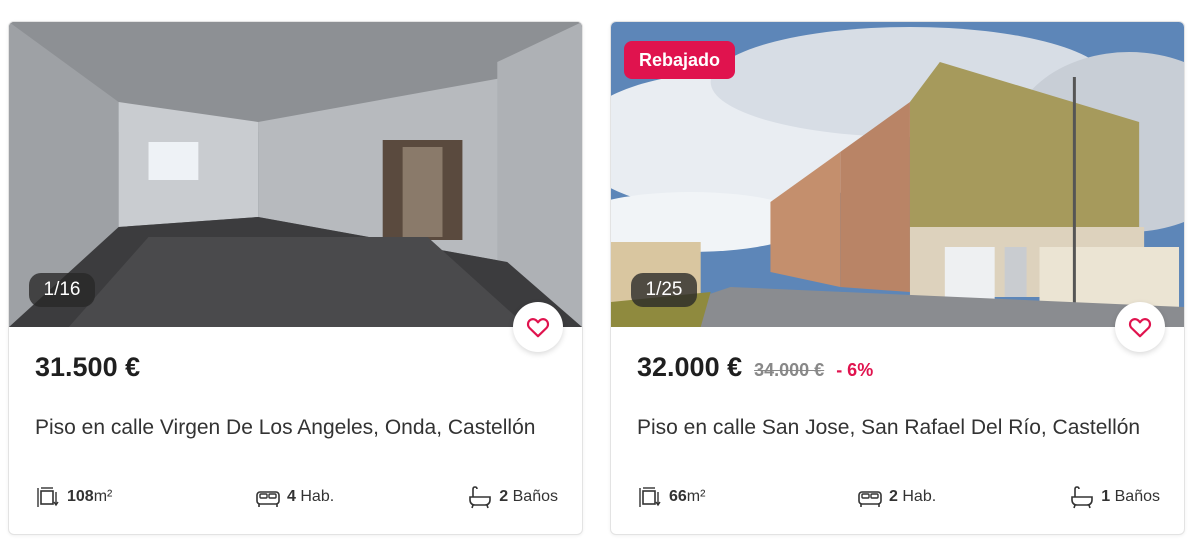 The width and height of the screenshot is (1200, 547). I want to click on price: 31.500 €, so click(88, 367).